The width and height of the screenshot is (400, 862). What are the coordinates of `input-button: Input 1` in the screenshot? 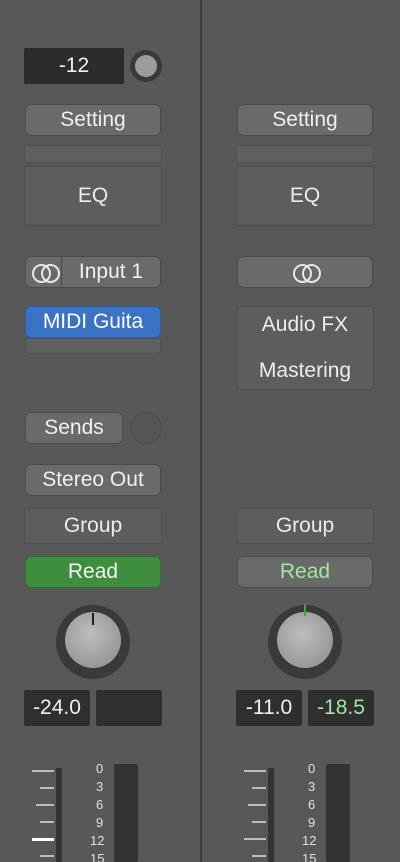 It's located at (93, 272).